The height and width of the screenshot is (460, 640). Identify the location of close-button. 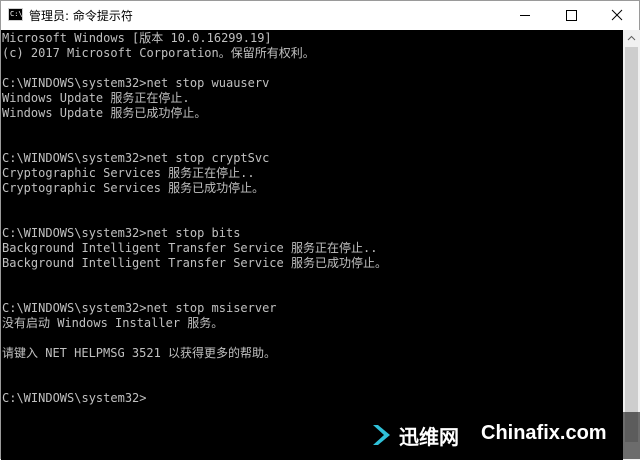
(617, 15).